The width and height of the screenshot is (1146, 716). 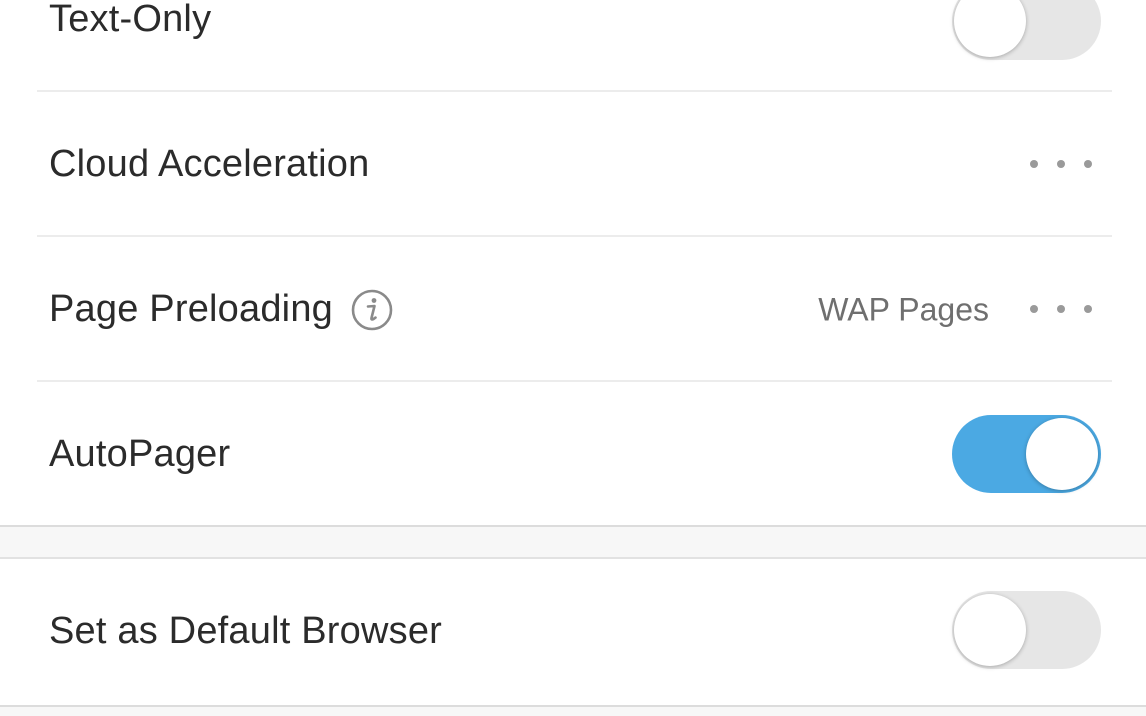 I want to click on text-only-toggle, so click(x=1026, y=30).